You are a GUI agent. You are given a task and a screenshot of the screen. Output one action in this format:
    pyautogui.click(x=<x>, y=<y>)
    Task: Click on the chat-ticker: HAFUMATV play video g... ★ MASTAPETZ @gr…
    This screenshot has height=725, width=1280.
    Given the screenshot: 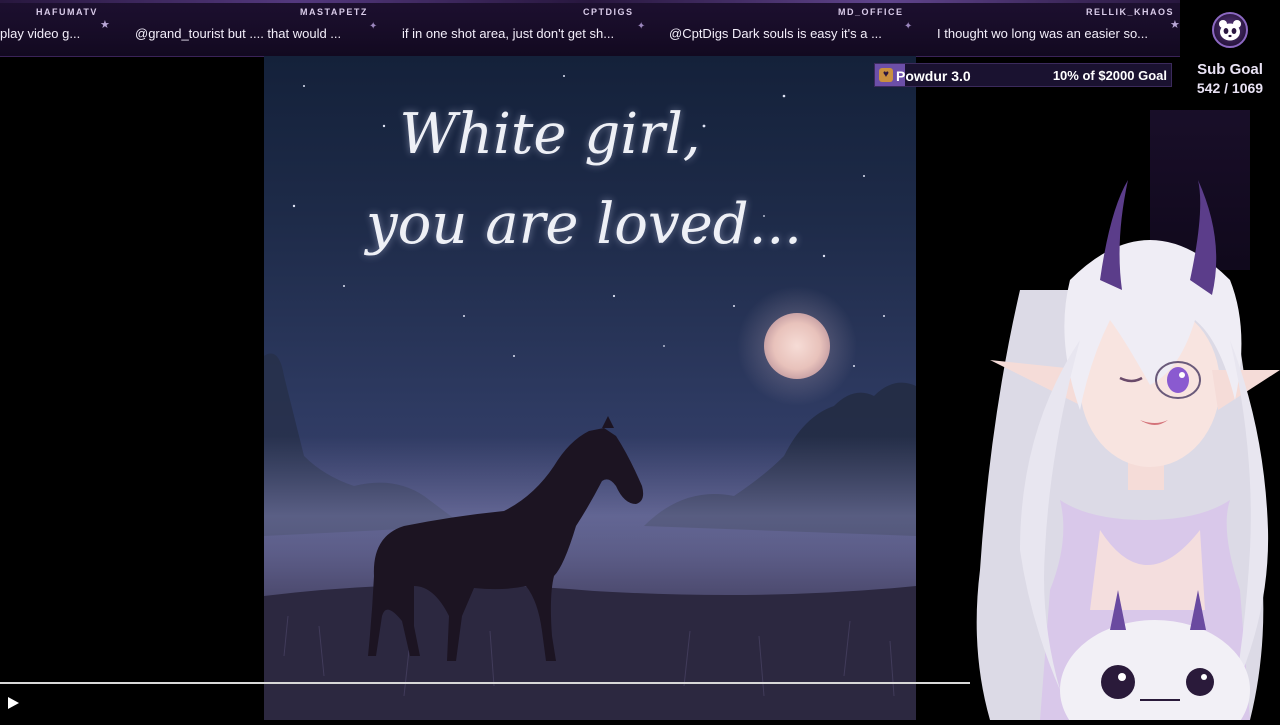 What is the action you would take?
    pyautogui.click(x=590, y=28)
    